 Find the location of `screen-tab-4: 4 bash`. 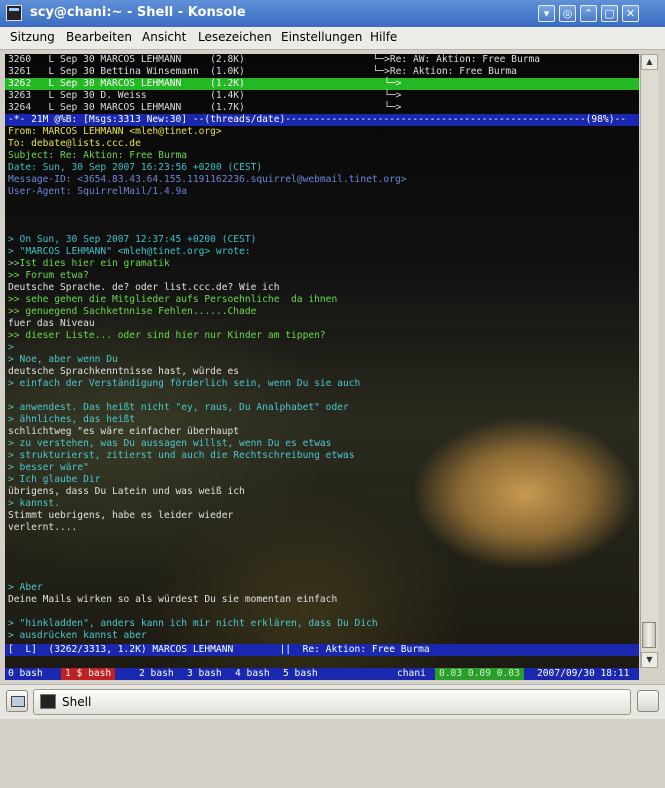

screen-tab-4: 4 bash is located at coordinates (252, 674).